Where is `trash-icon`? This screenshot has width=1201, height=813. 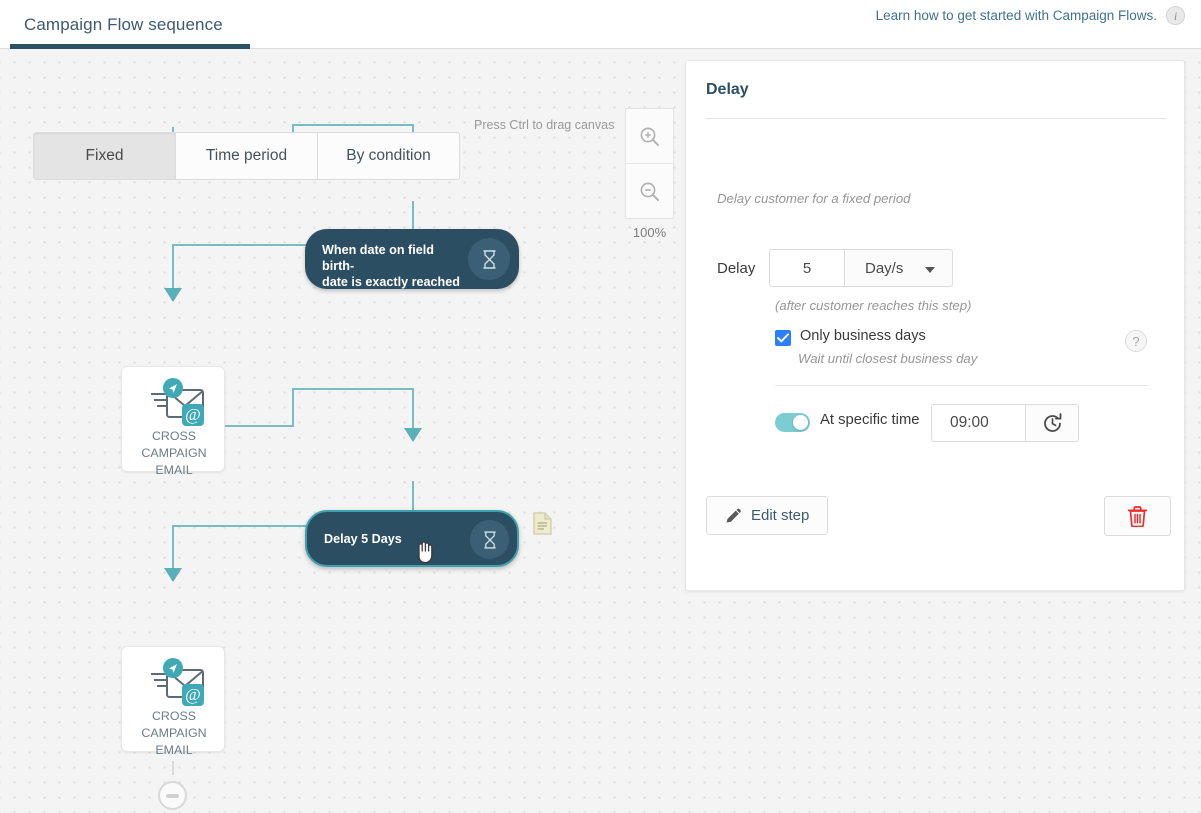 trash-icon is located at coordinates (1137, 516).